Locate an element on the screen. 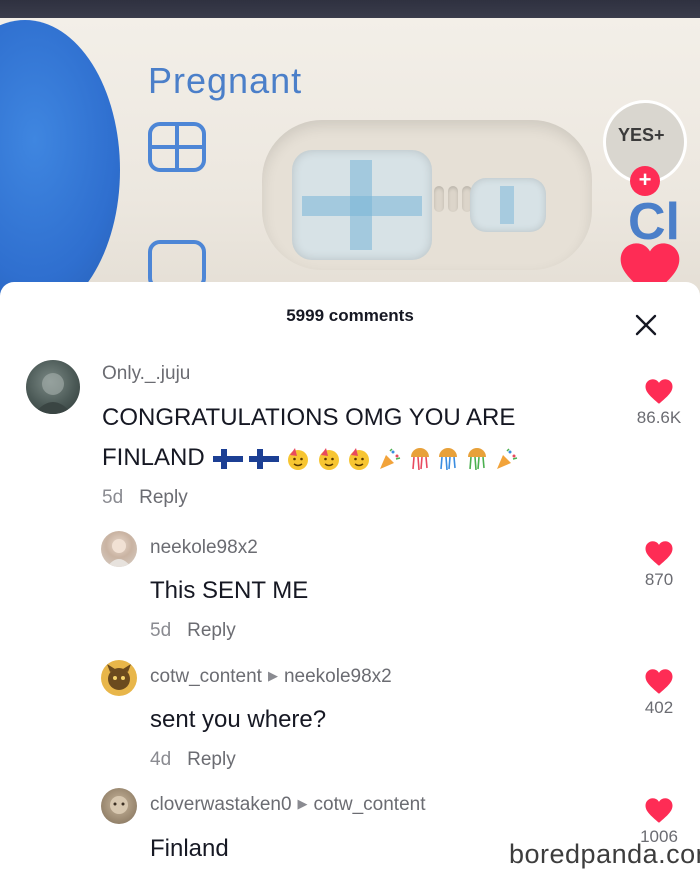  comment-username: Only._.juju is located at coordinates (146, 374).